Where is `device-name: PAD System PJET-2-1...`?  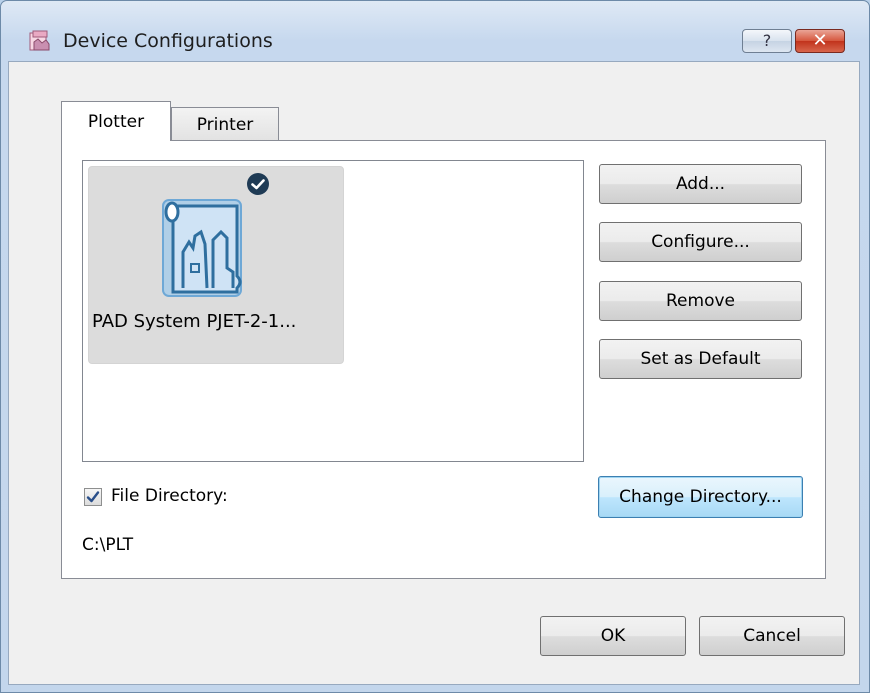 device-name: PAD System PJET-2-1... is located at coordinates (194, 321).